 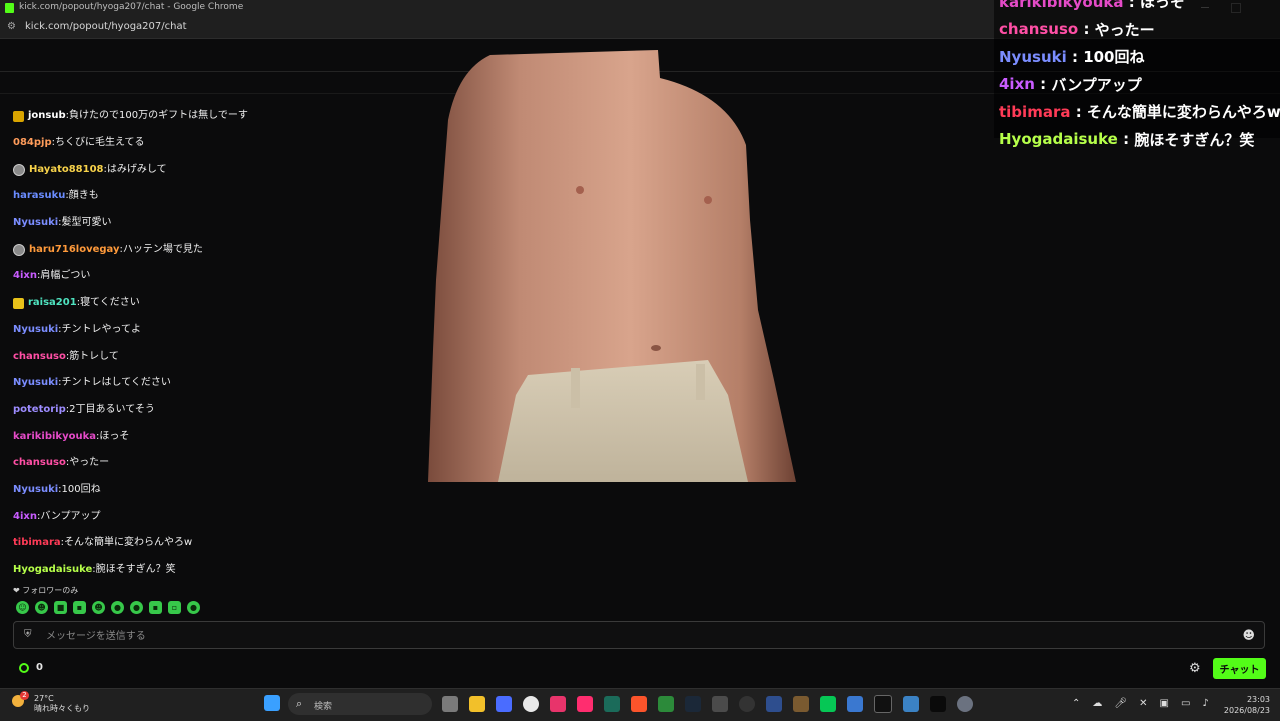 What do you see at coordinates (639, 704) in the screenshot?
I see `brave-icon` at bounding box center [639, 704].